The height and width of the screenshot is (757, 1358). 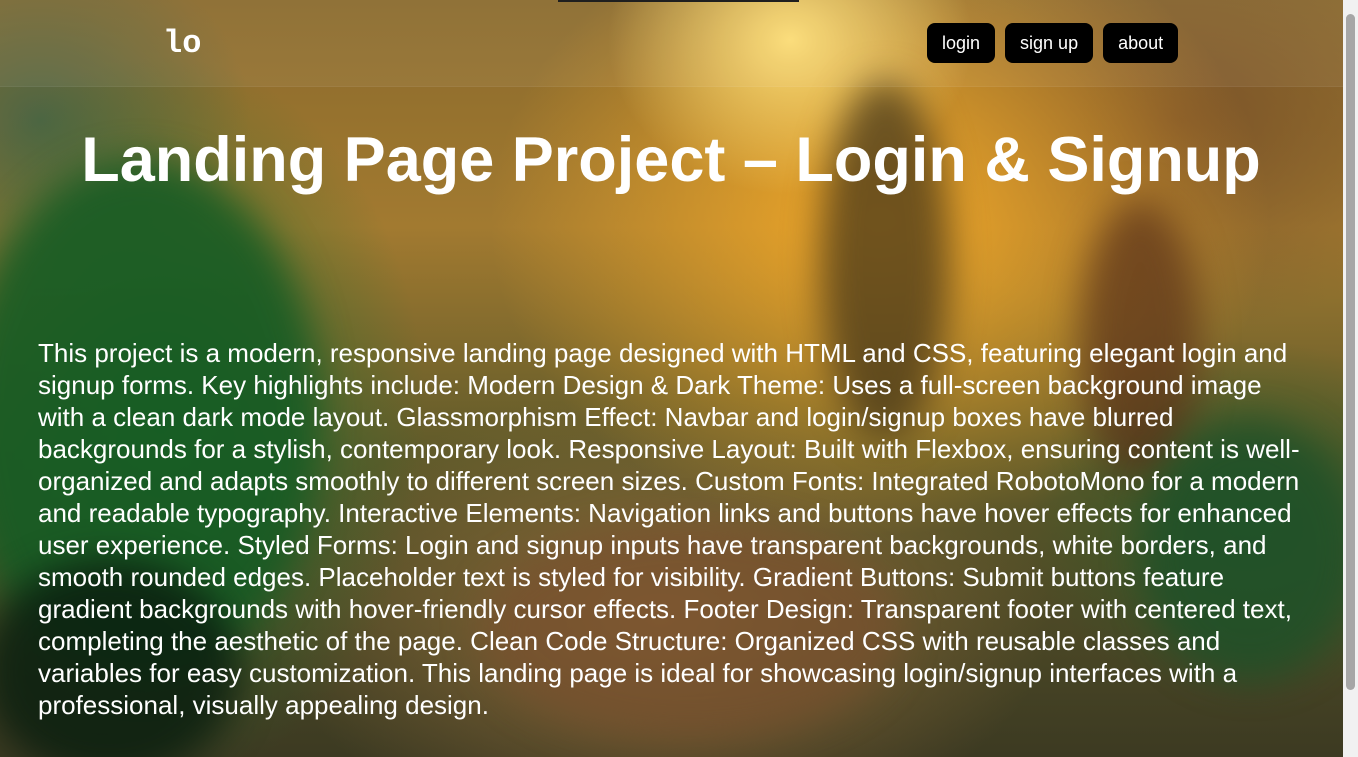 I want to click on logo: lo, so click(x=182, y=44).